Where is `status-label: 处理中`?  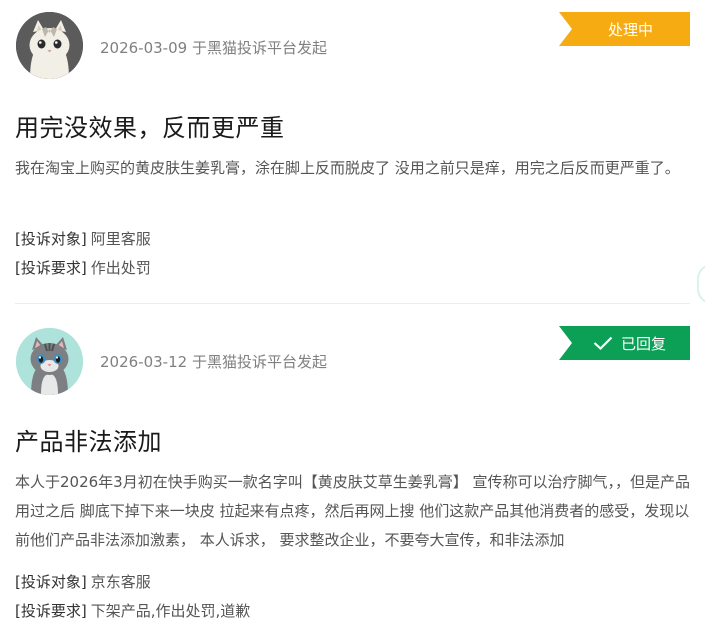 status-label: 处理中 is located at coordinates (630, 29).